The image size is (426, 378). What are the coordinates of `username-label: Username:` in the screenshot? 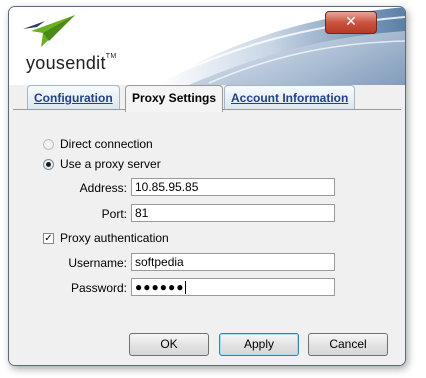 It's located at (97, 263).